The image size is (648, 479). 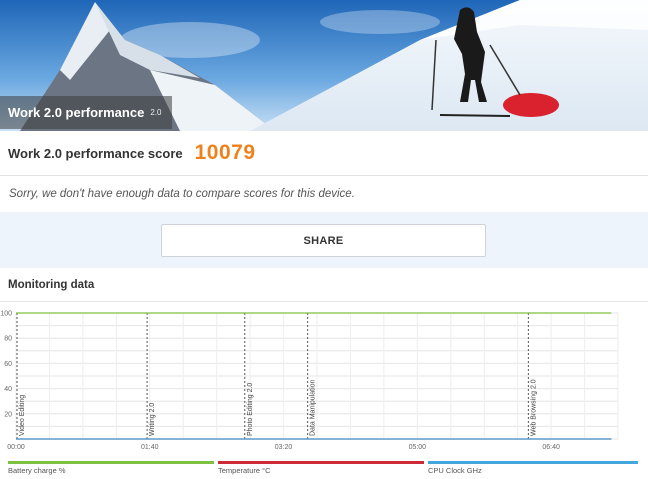 What do you see at coordinates (8, 414) in the screenshot?
I see `y-tick-label: 20` at bounding box center [8, 414].